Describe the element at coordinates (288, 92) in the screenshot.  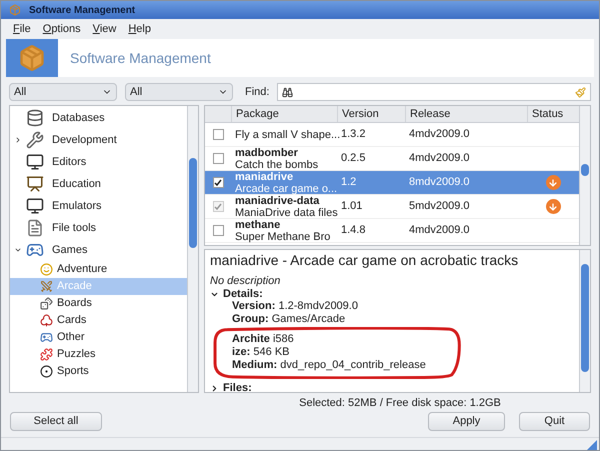
I see `binoculars-icon` at that location.